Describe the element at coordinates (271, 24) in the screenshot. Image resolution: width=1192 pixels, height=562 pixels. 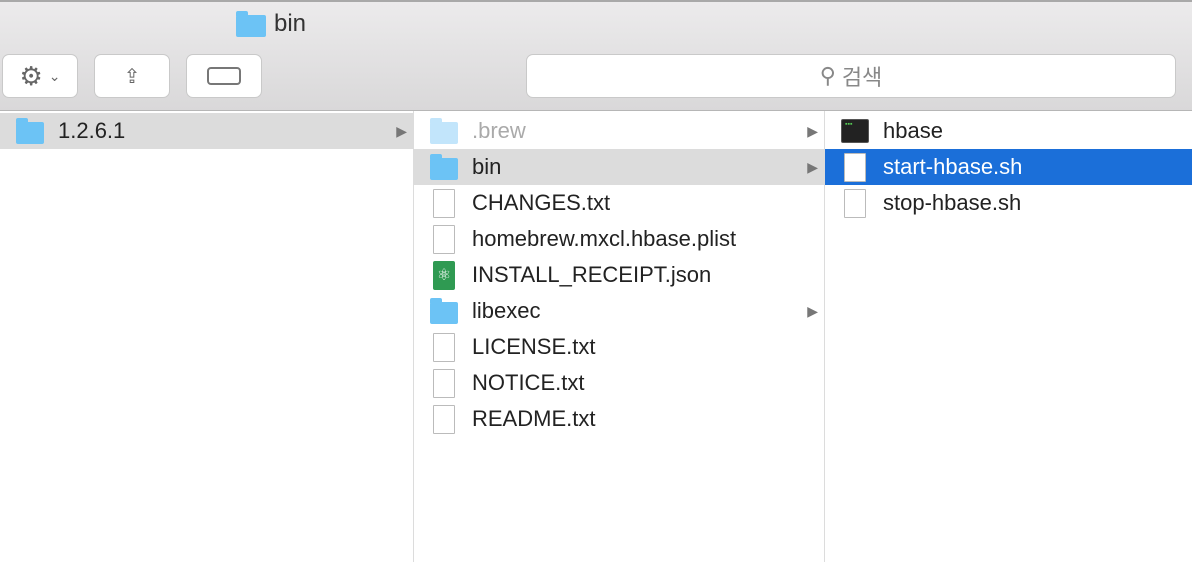
I see `window-title: bin` at that location.